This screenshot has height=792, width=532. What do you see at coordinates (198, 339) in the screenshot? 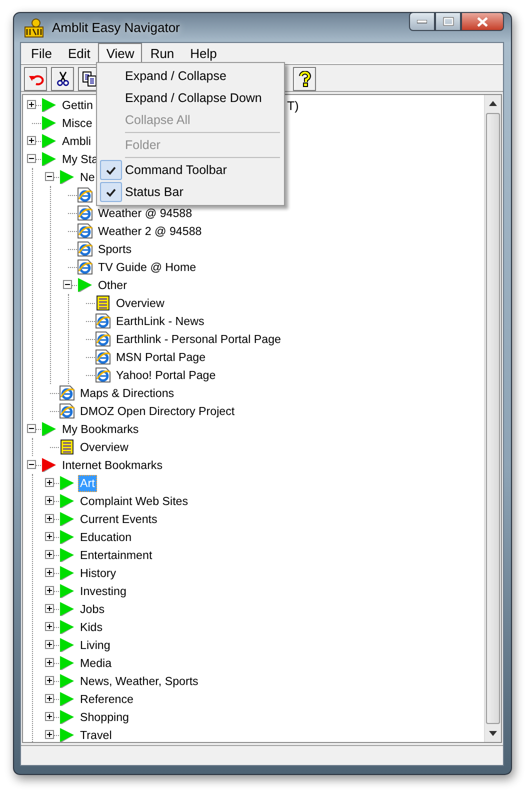
I see `tree-item: Earthlink - Personal Portal Page` at bounding box center [198, 339].